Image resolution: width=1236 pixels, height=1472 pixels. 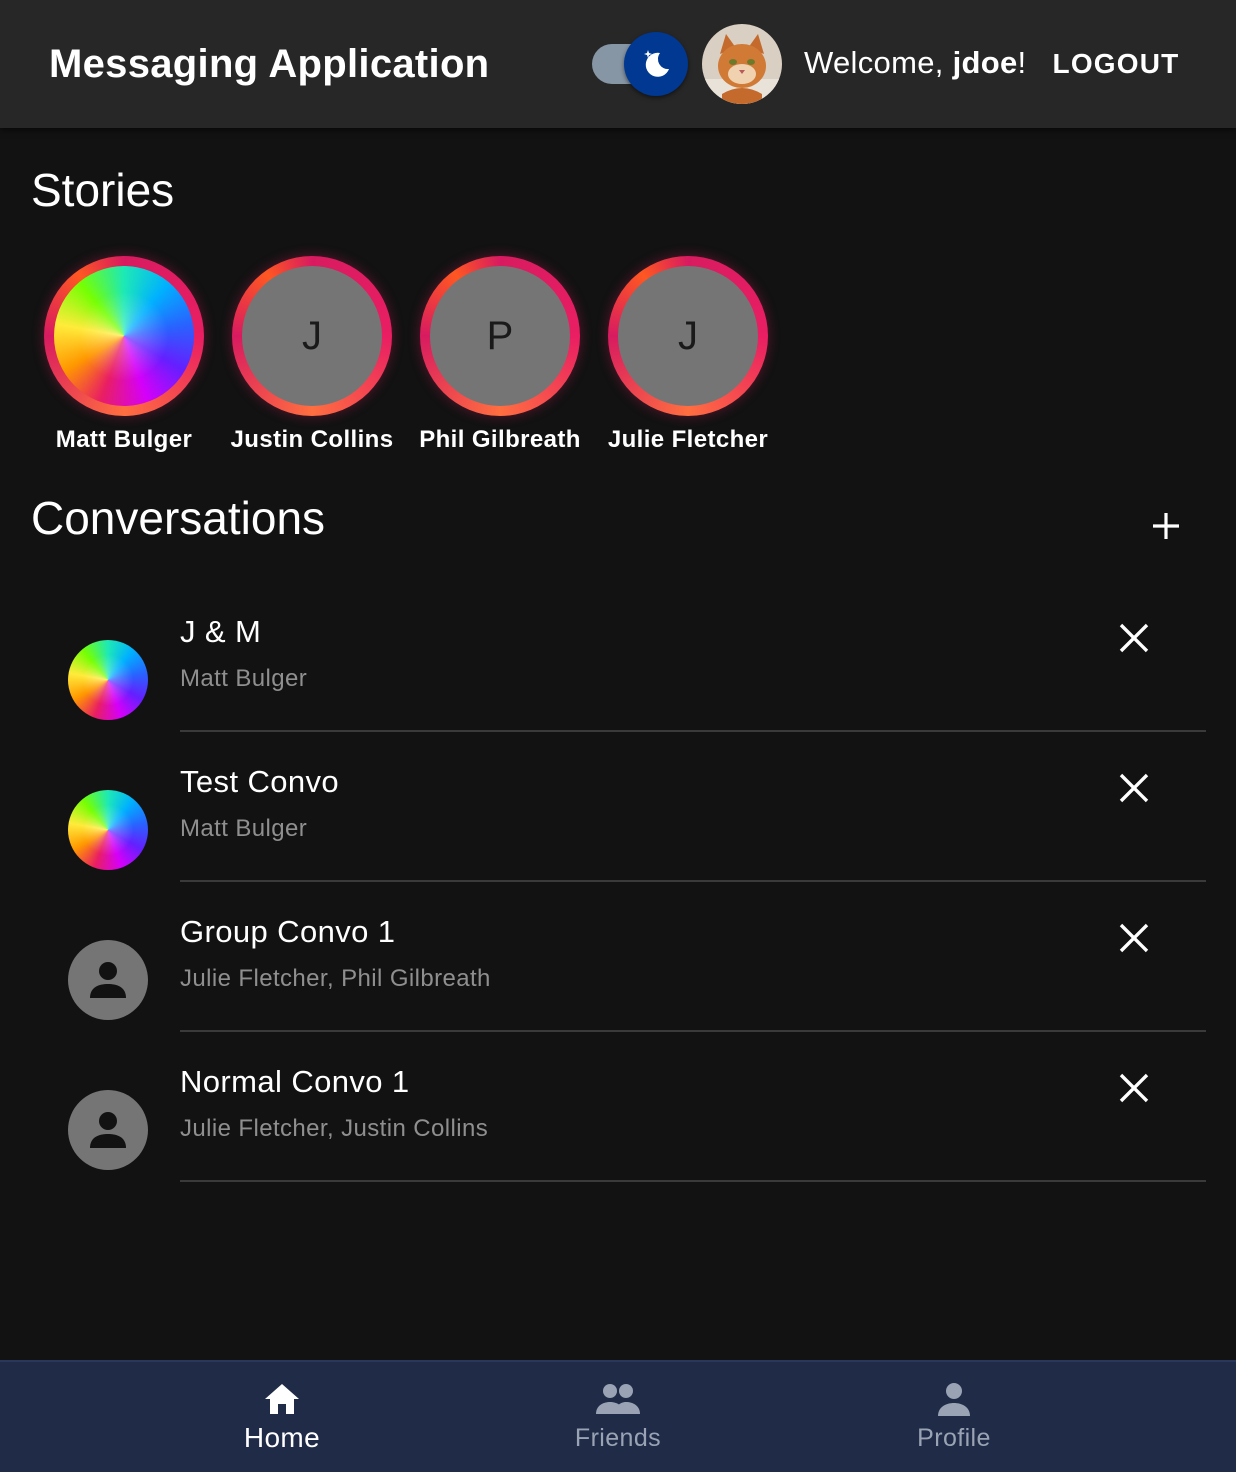 I want to click on story-ring, so click(x=124, y=336).